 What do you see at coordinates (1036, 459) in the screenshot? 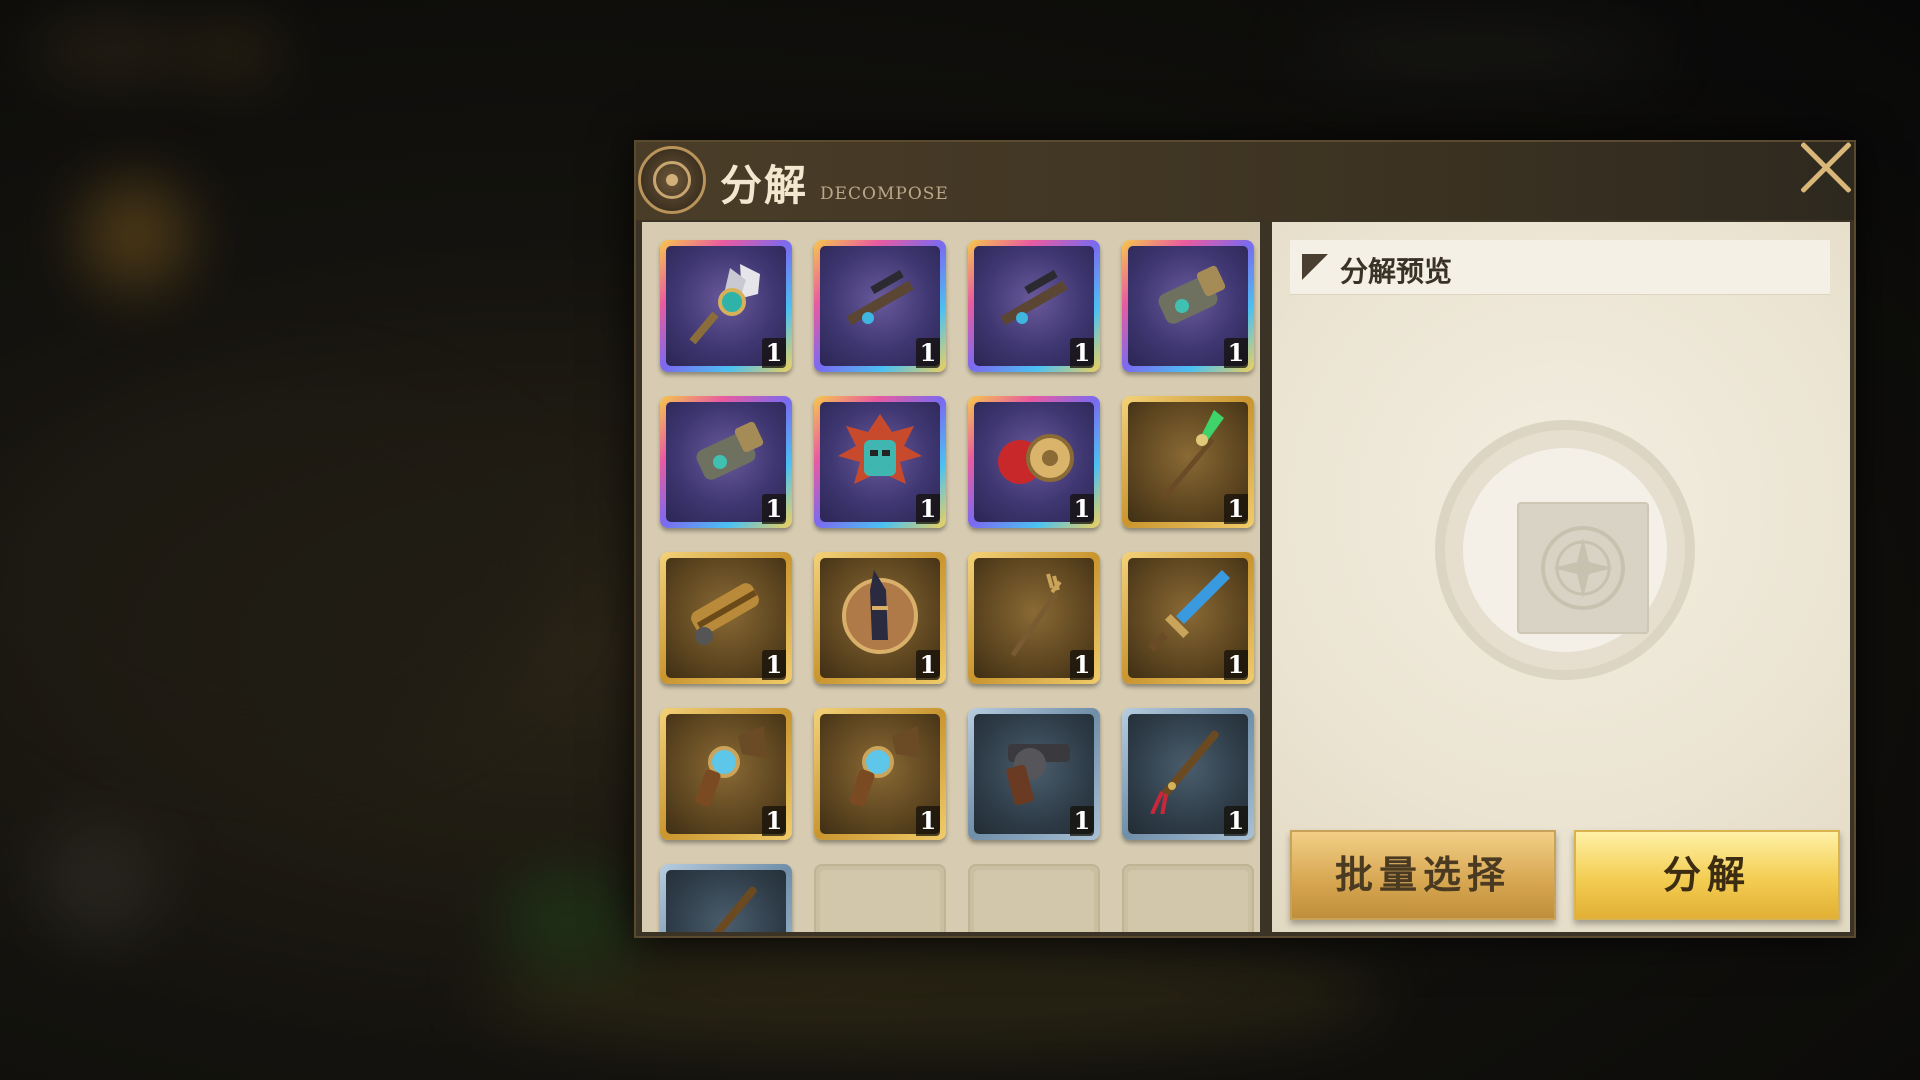
I see `apple-and-ring-icon` at bounding box center [1036, 459].